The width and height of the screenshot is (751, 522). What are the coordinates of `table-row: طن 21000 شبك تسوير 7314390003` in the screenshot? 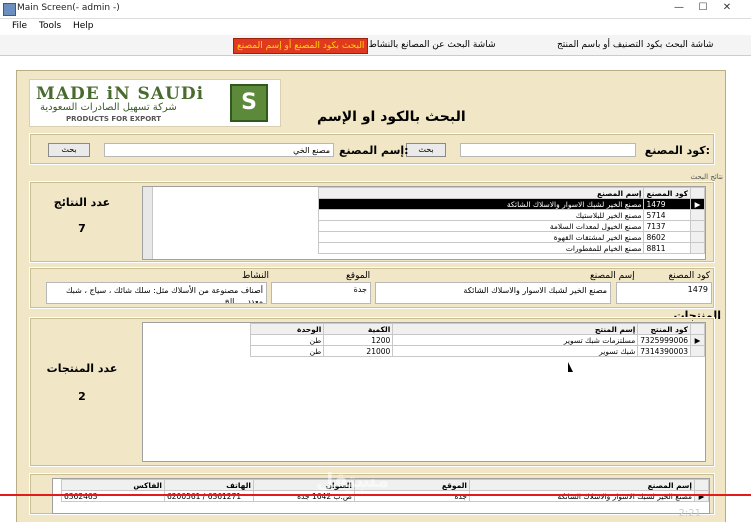 It's located at (477, 351).